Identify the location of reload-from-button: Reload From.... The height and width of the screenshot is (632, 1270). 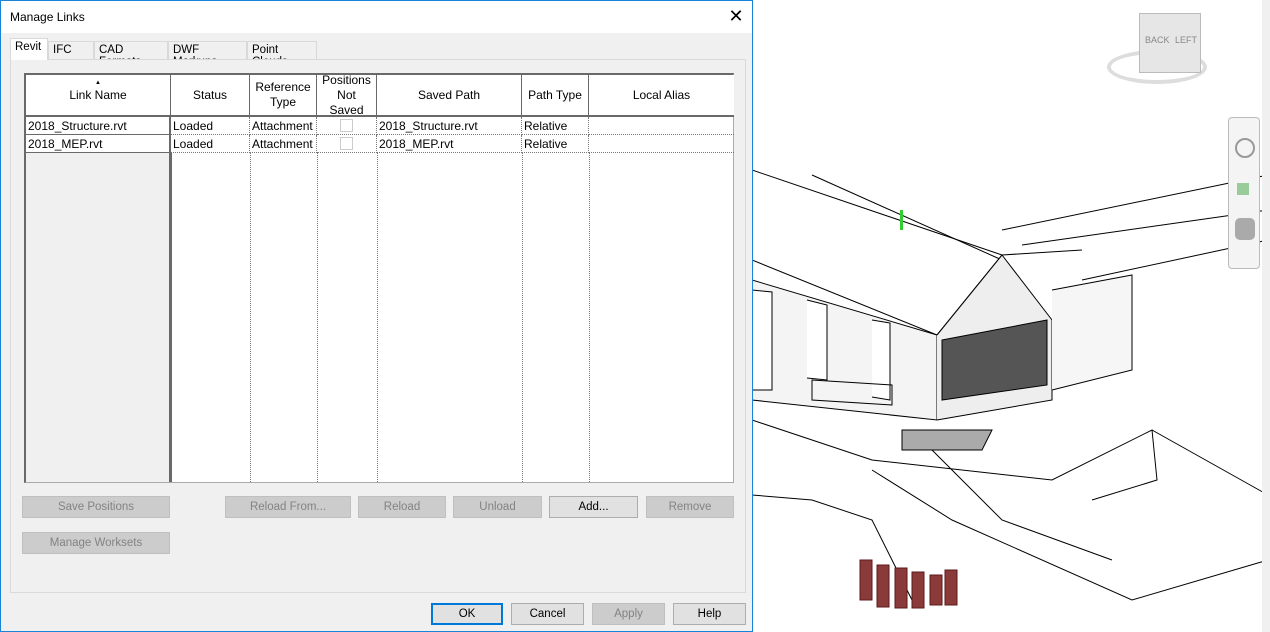
(288, 507).